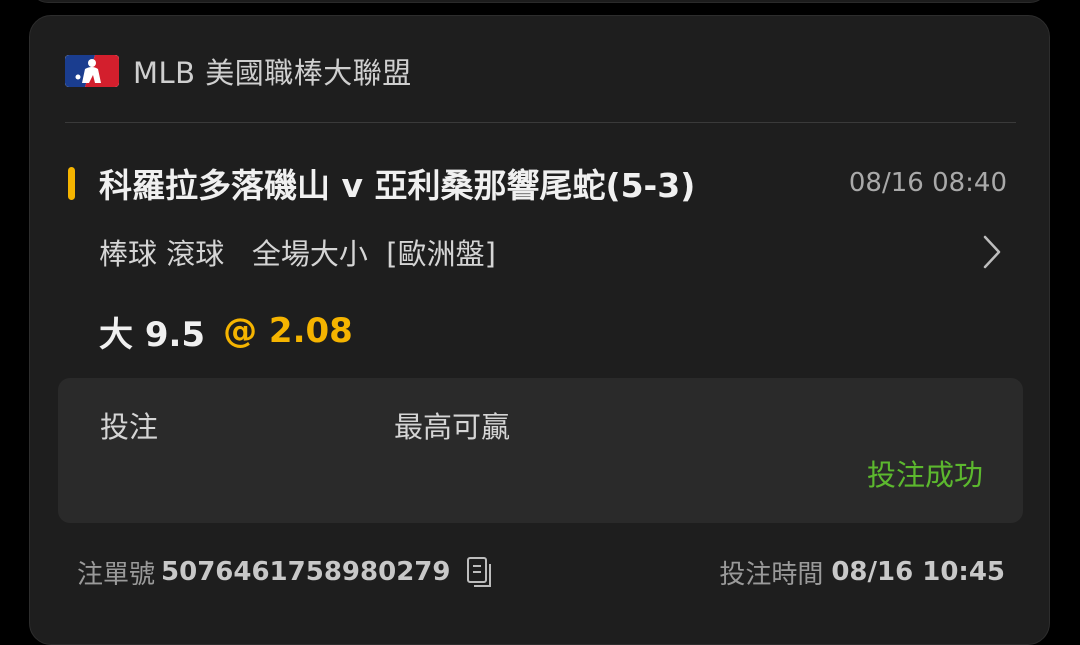 The width and height of the screenshot is (1080, 645). I want to click on bet-status: 投注成功, so click(924, 475).